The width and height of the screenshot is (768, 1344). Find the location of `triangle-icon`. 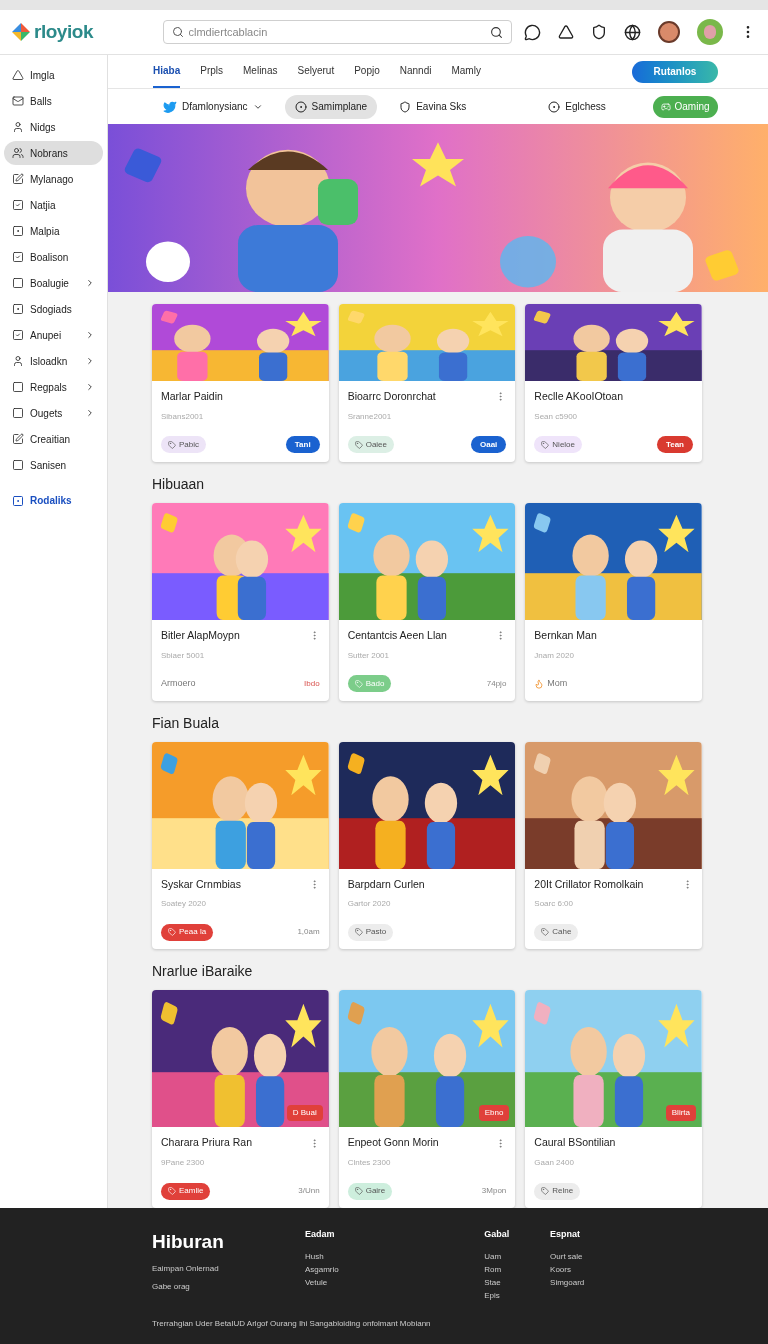

triangle-icon is located at coordinates (566, 32).